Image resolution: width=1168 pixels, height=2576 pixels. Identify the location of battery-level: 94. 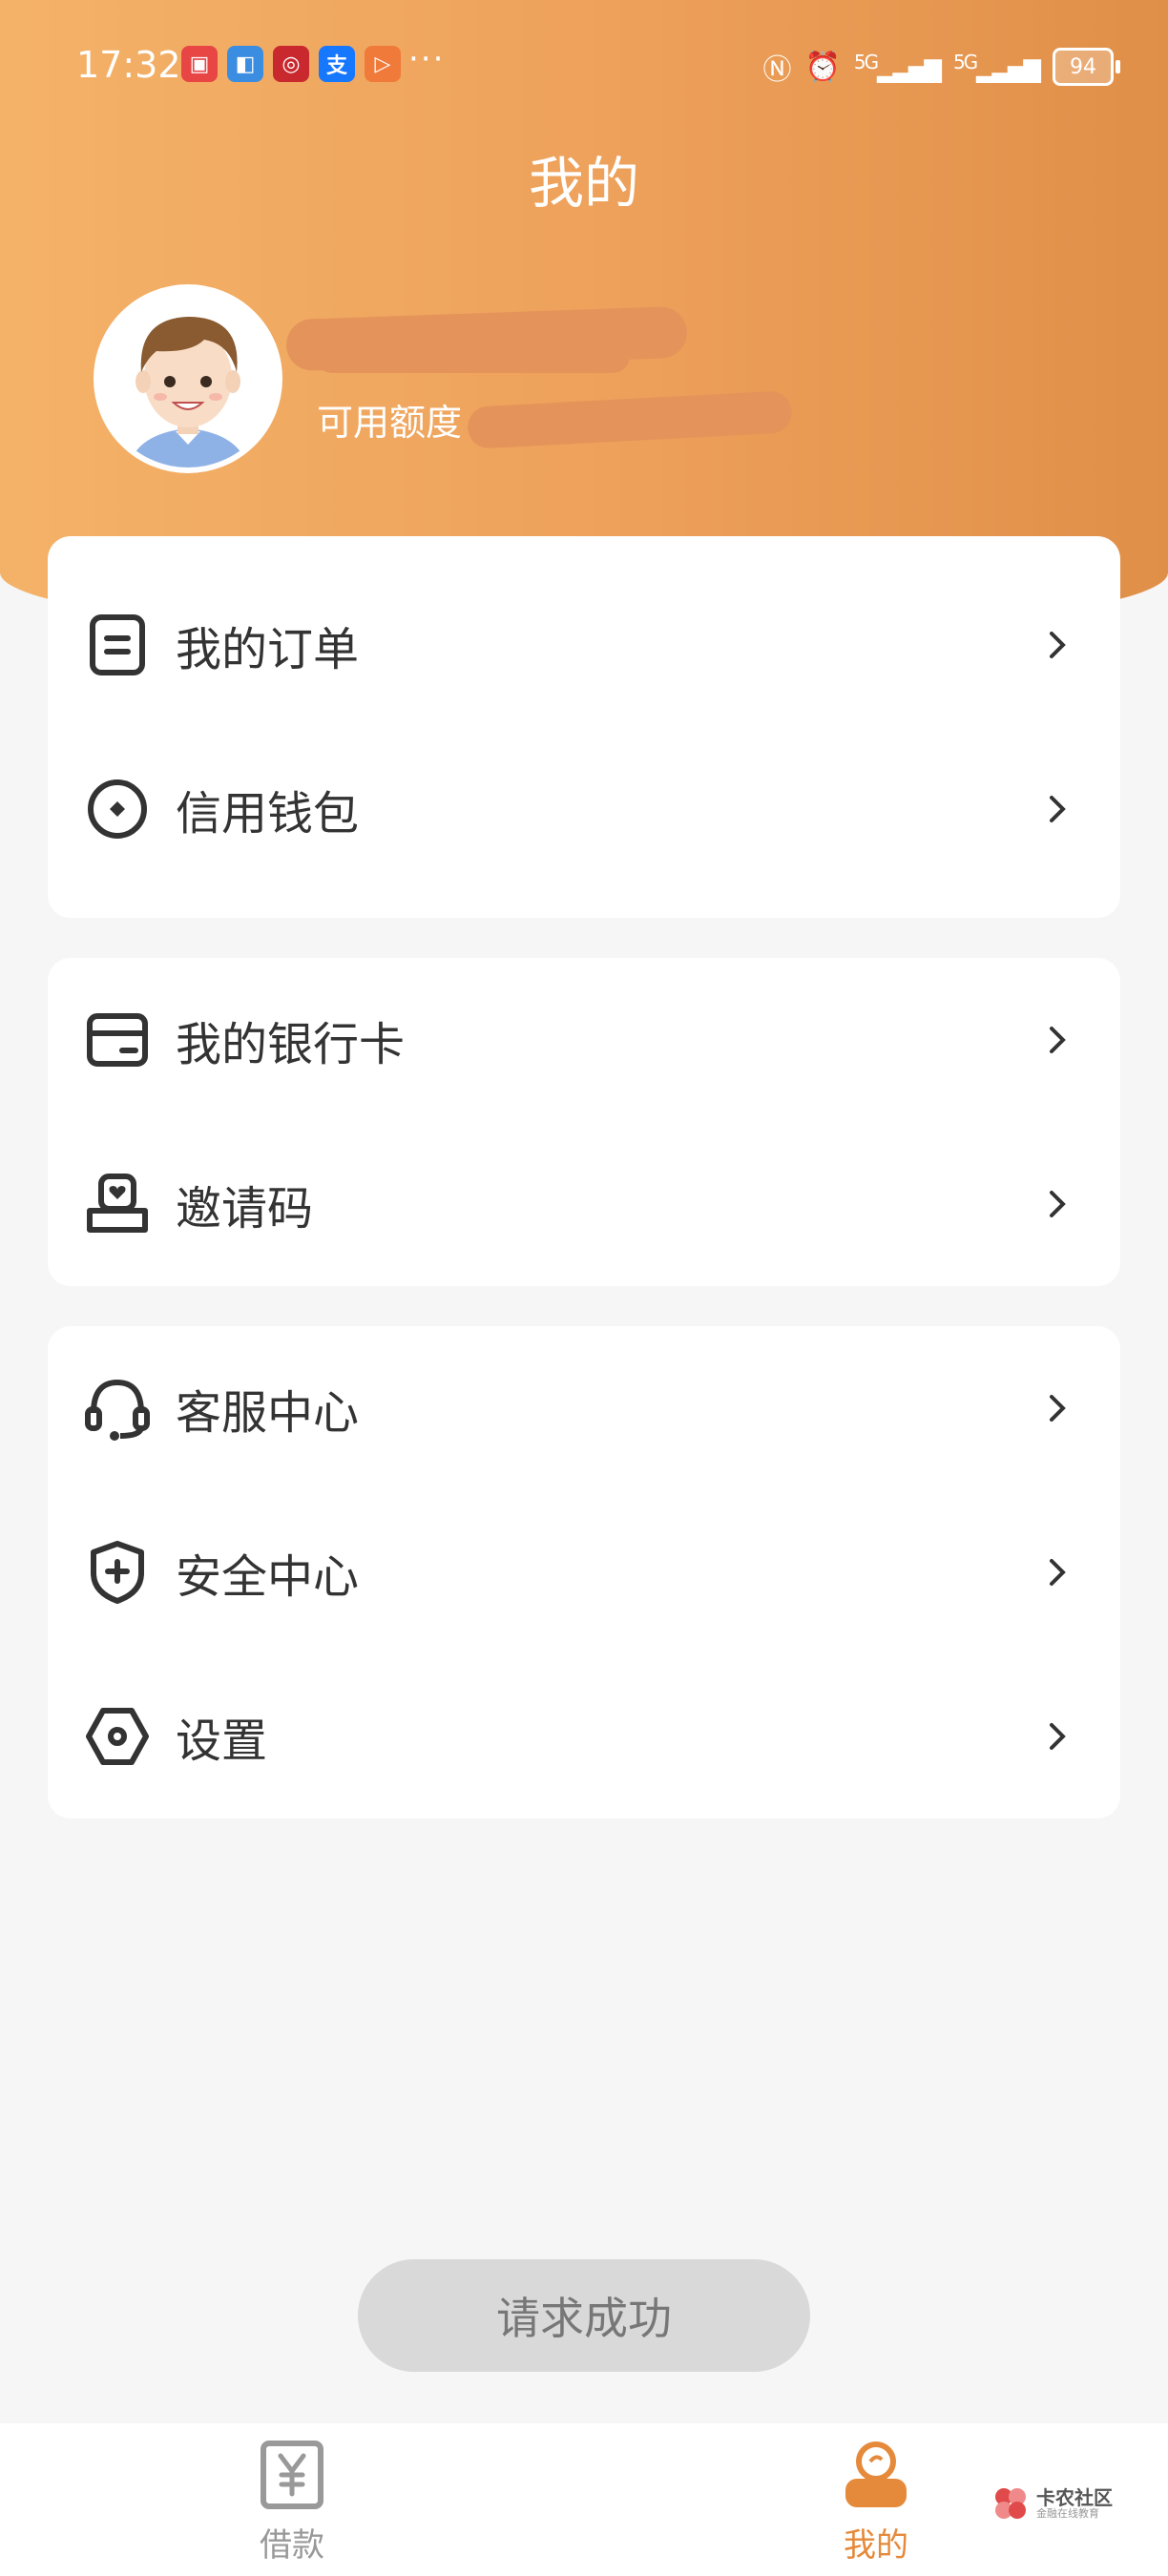
(1084, 67).